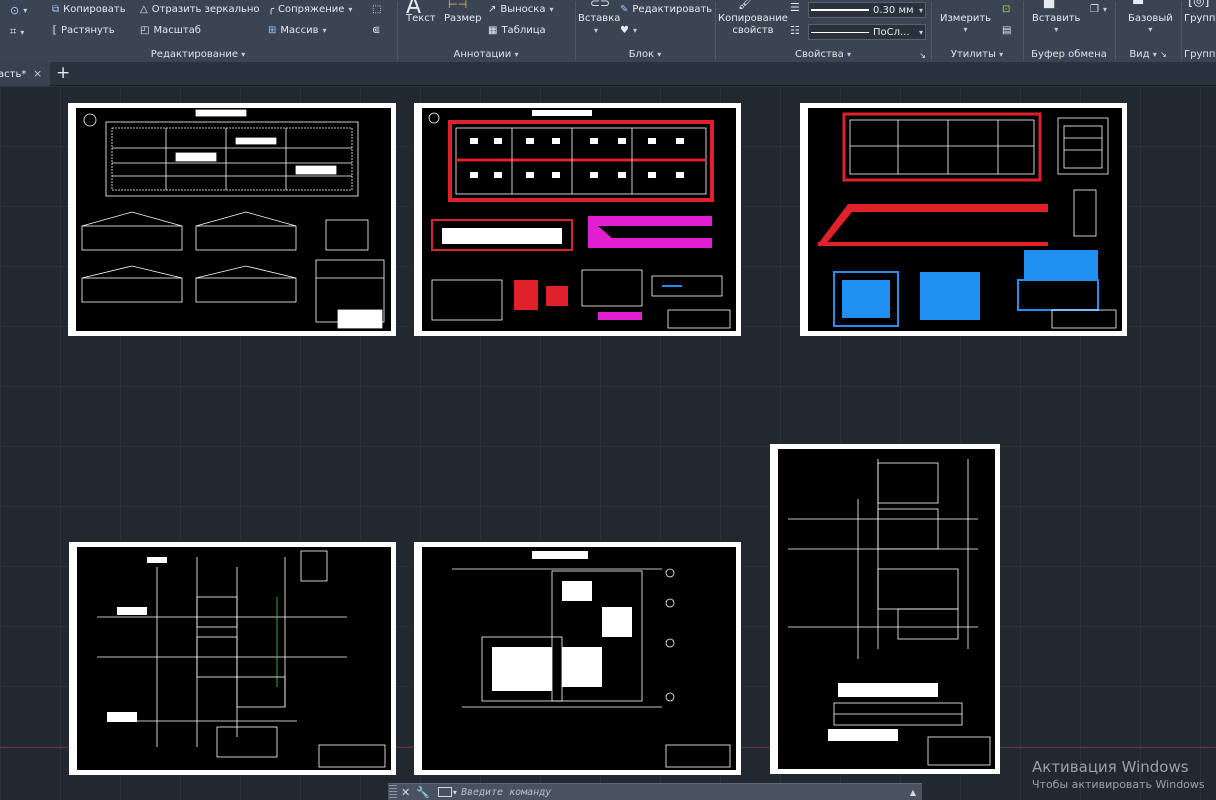  Describe the element at coordinates (867, 32) in the screenshot. I see `linetype-select: ПоСл... ▾` at that location.